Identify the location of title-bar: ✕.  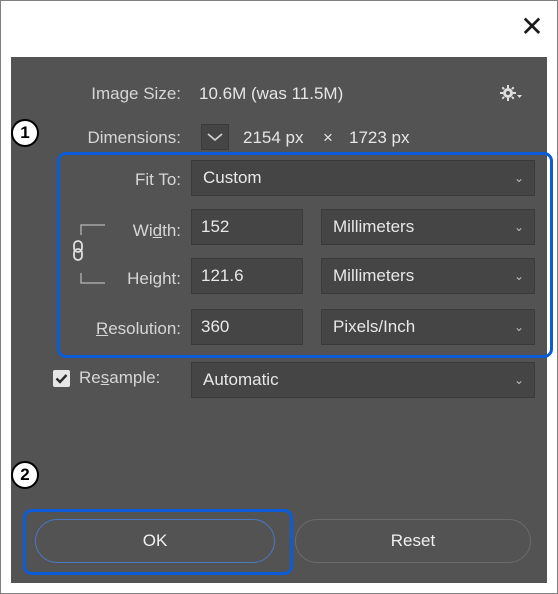
(279, 27).